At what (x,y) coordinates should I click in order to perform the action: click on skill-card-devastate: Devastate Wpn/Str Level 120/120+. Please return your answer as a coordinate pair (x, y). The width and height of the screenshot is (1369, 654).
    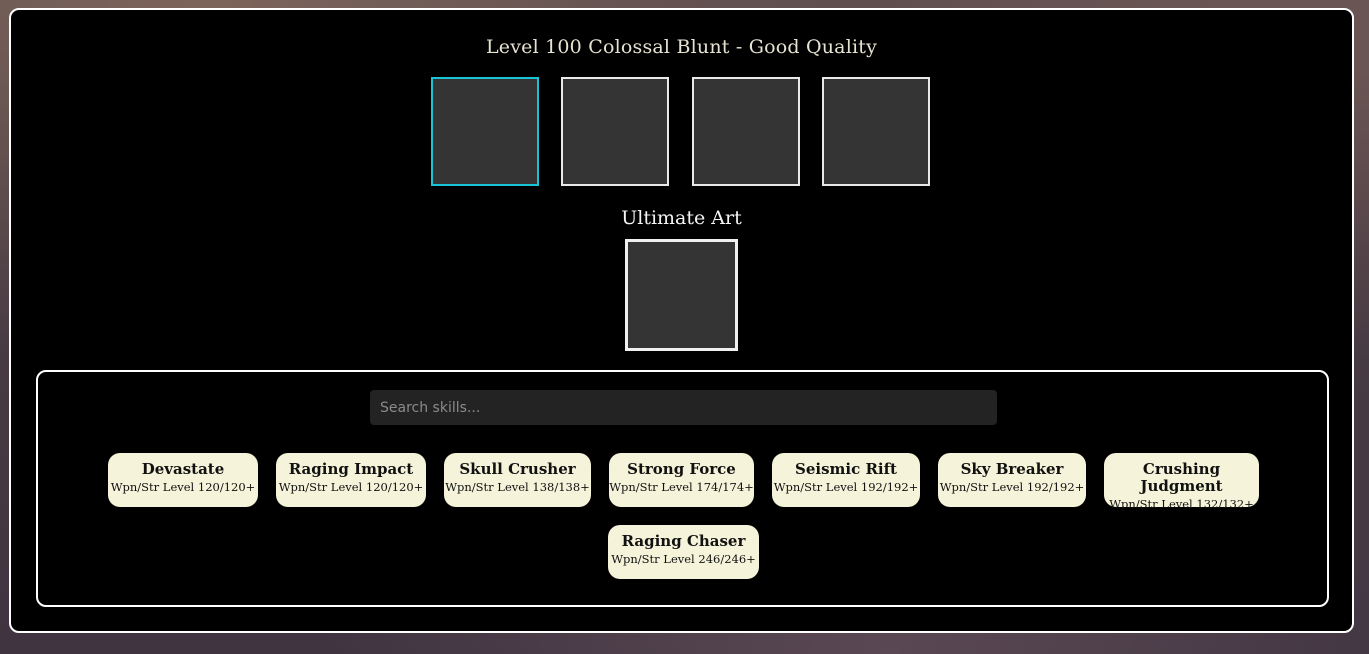
    Looking at the image, I should click on (183, 480).